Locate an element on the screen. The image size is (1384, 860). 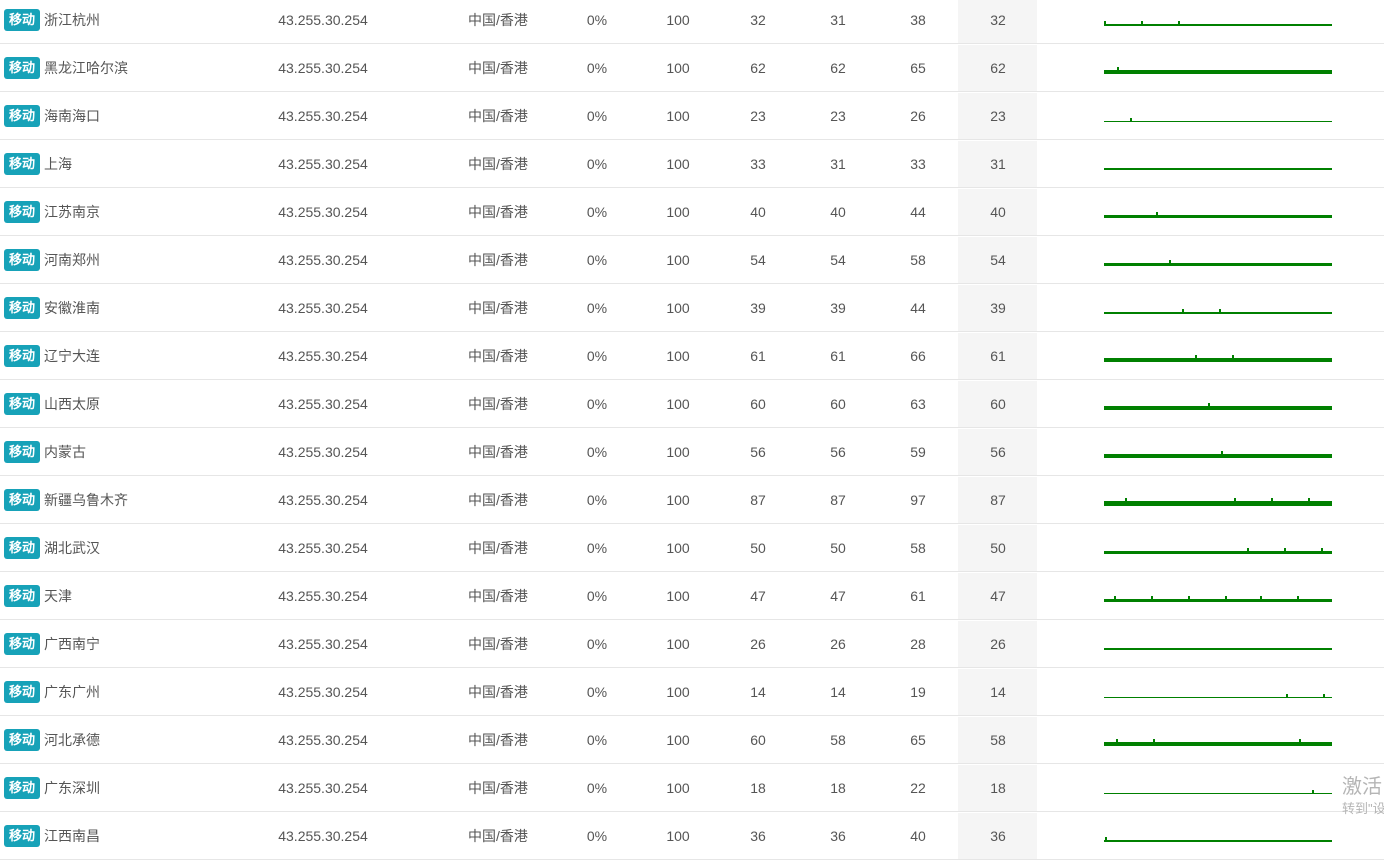
activation-watermark: 激活 转到"设 is located at coordinates (1363, 796).